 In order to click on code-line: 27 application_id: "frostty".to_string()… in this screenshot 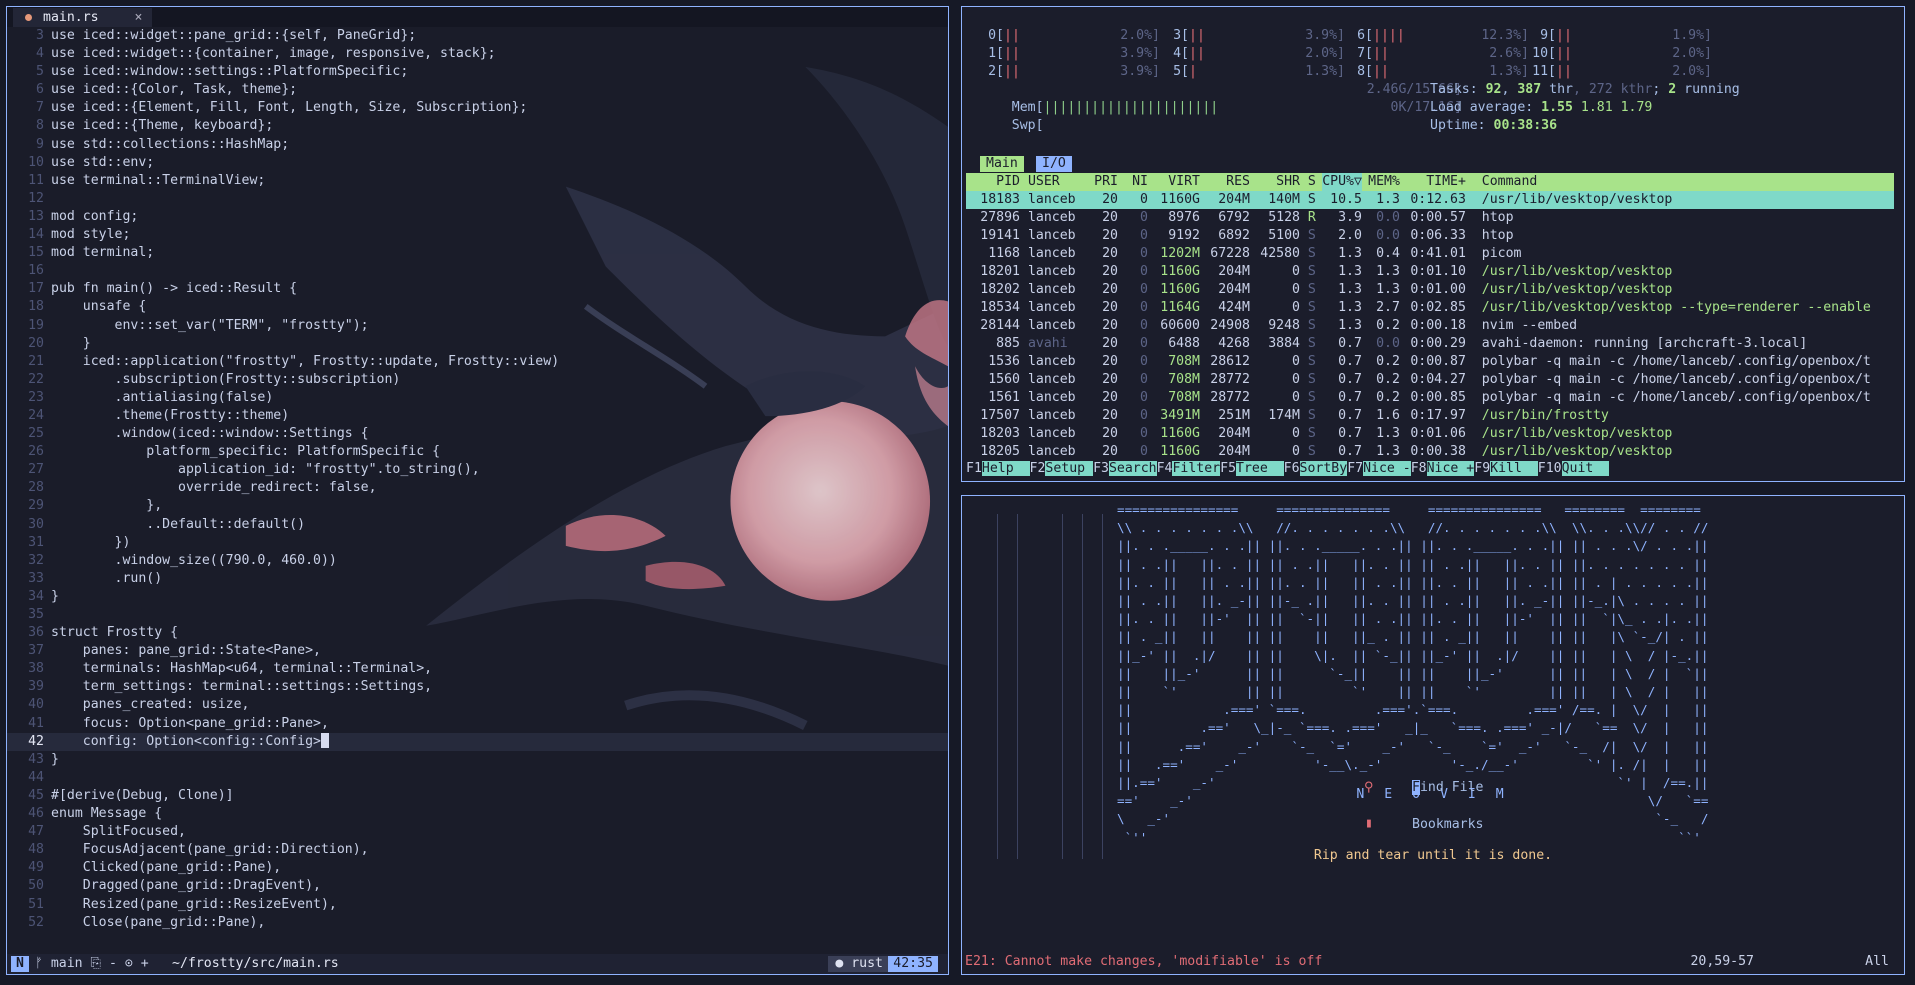, I will do `click(477, 470)`.